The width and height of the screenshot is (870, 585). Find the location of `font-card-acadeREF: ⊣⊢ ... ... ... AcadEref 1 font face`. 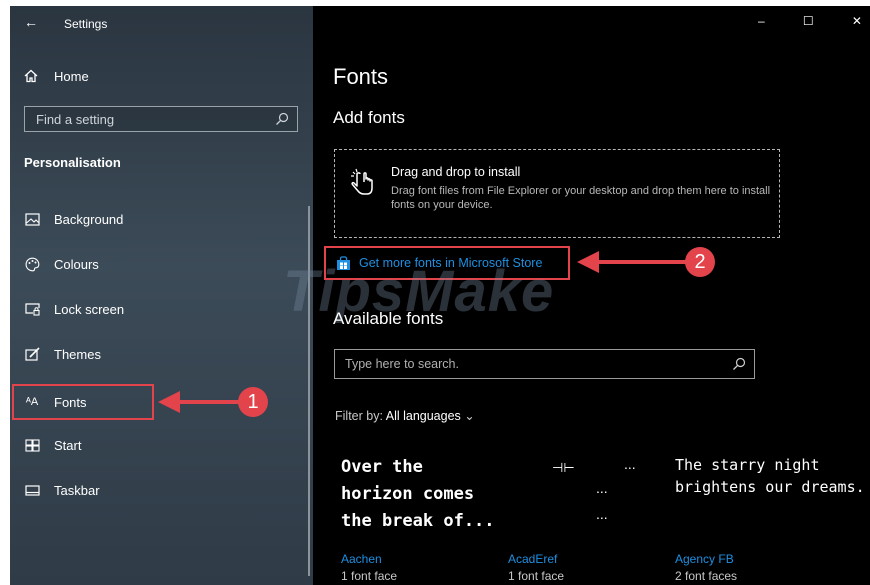

font-card-acadeREF: ⊣⊢ ... ... ... AcadEref 1 font face is located at coordinates (588, 519).